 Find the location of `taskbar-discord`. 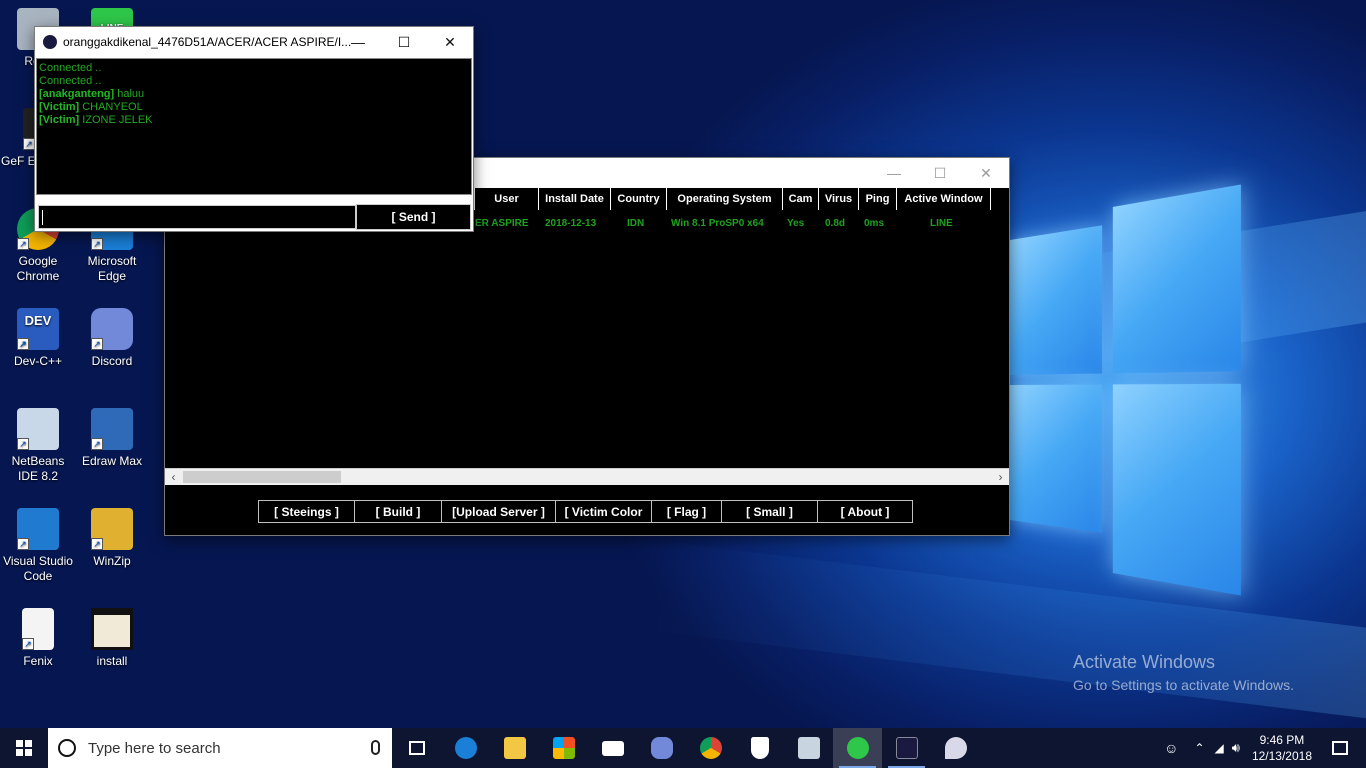

taskbar-discord is located at coordinates (661, 748).